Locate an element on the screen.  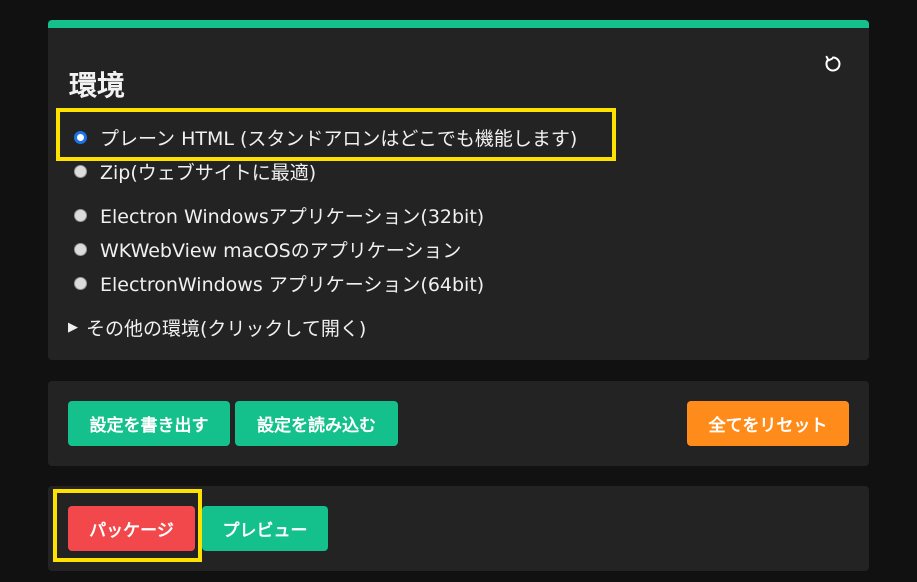
more-environments-toggle: ▶ その他の環境(クリックして開く) is located at coordinates (217, 327).